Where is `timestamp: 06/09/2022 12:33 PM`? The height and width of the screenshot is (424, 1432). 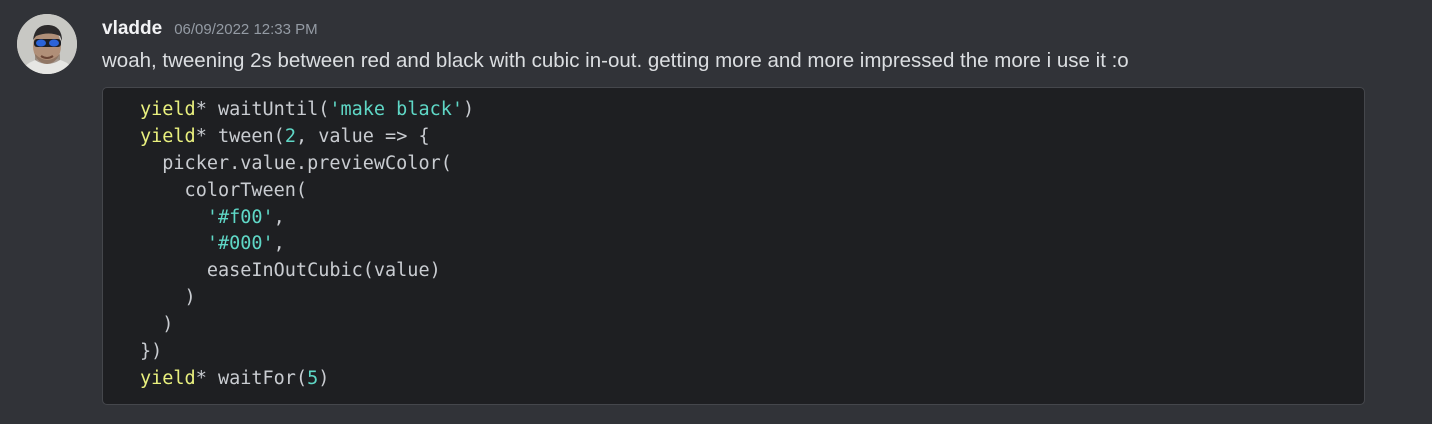 timestamp: 06/09/2022 12:33 PM is located at coordinates (245, 30).